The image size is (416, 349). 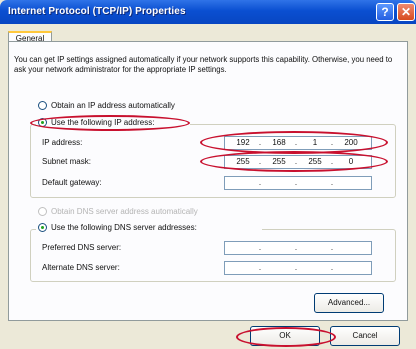 I want to click on obtain-dns-auto-label: Obtain DNS server address automatically, so click(x=124, y=211).